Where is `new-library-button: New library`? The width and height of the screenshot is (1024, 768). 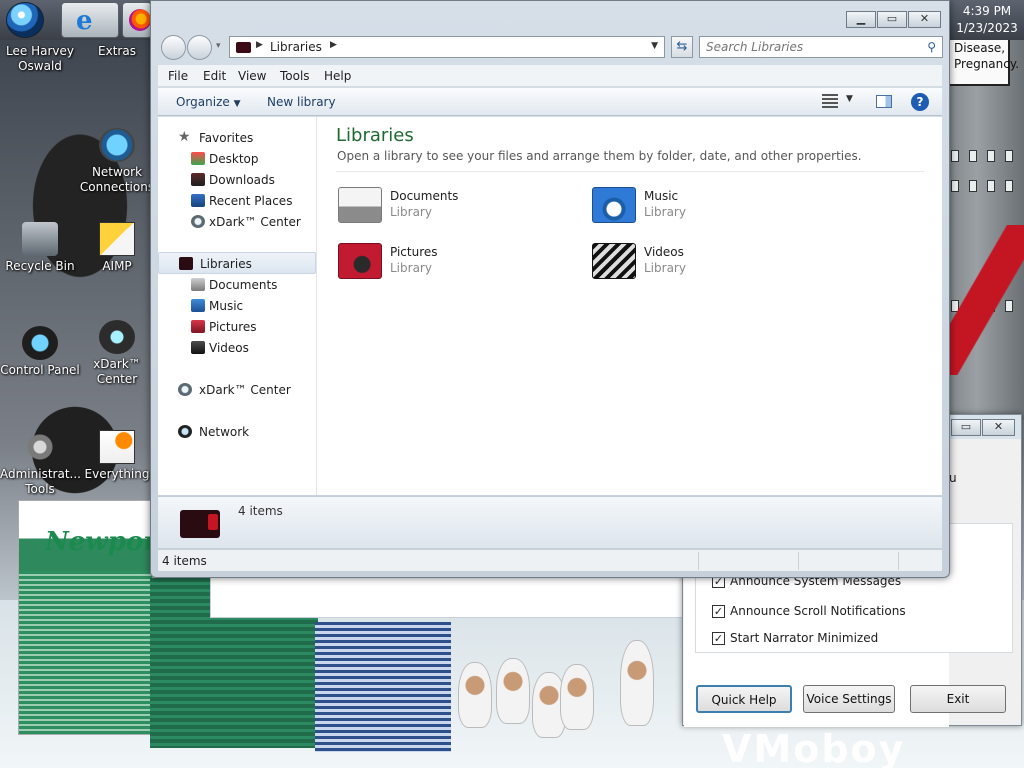
new-library-button: New library is located at coordinates (301, 102).